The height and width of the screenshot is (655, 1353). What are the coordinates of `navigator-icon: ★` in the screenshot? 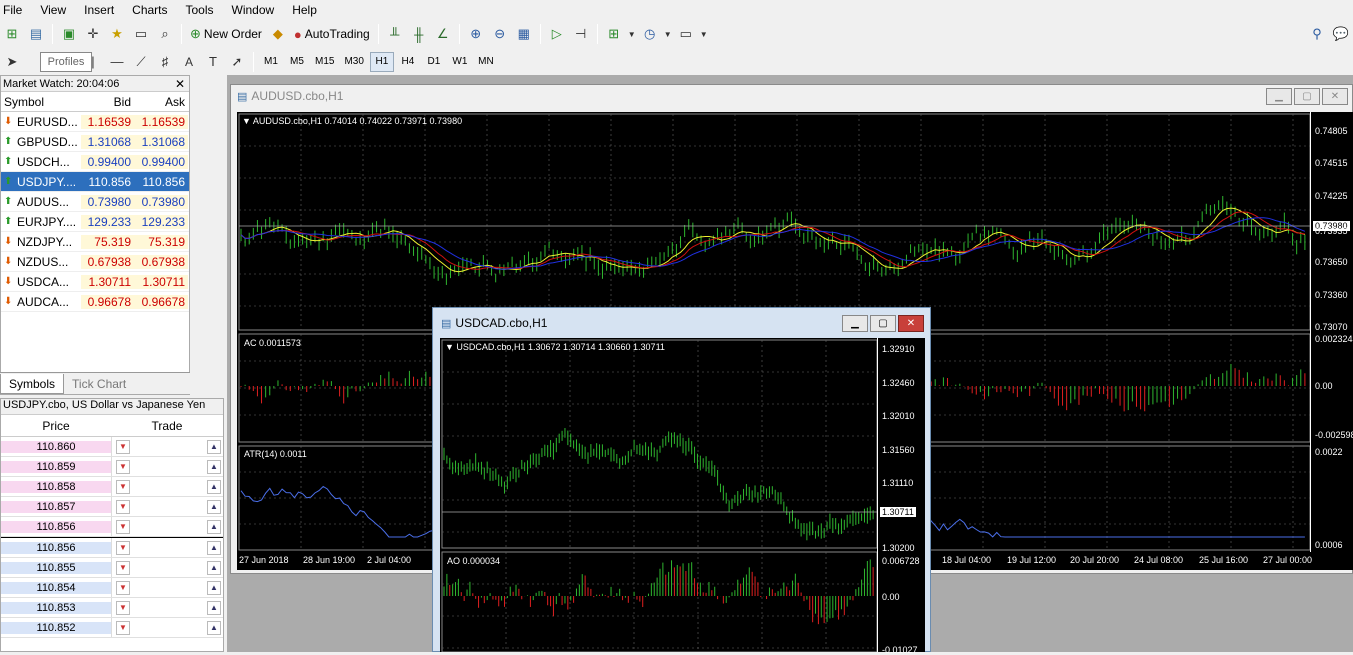 It's located at (117, 34).